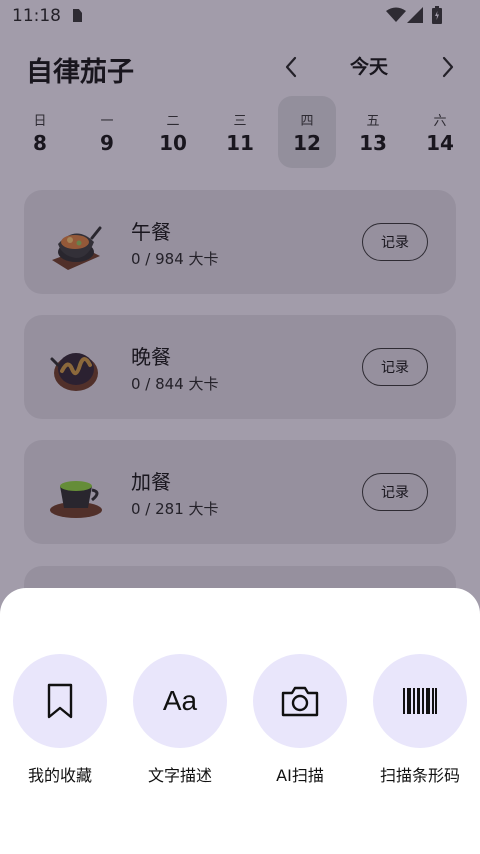  Describe the element at coordinates (419, 775) in the screenshot. I see `action-label: 扫描条形码` at that location.